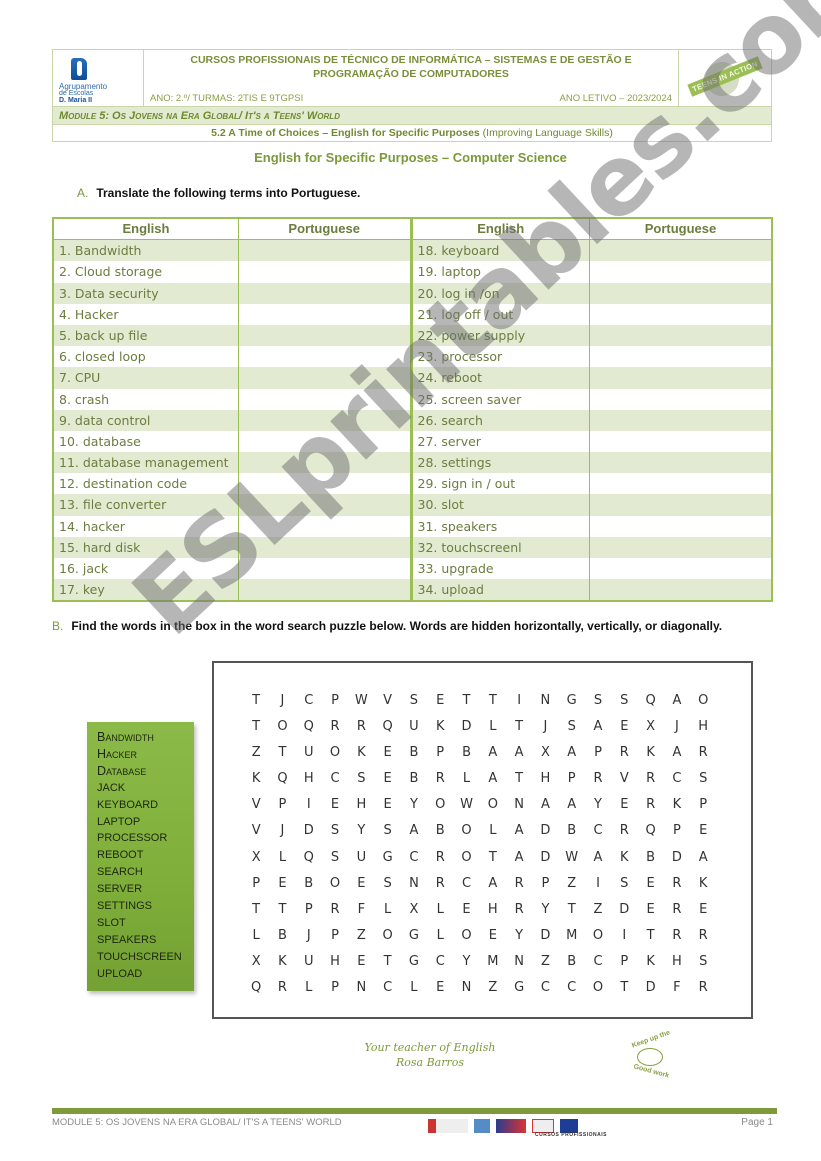  Describe the element at coordinates (361, 910) in the screenshot. I see `grid-letter: F` at that location.